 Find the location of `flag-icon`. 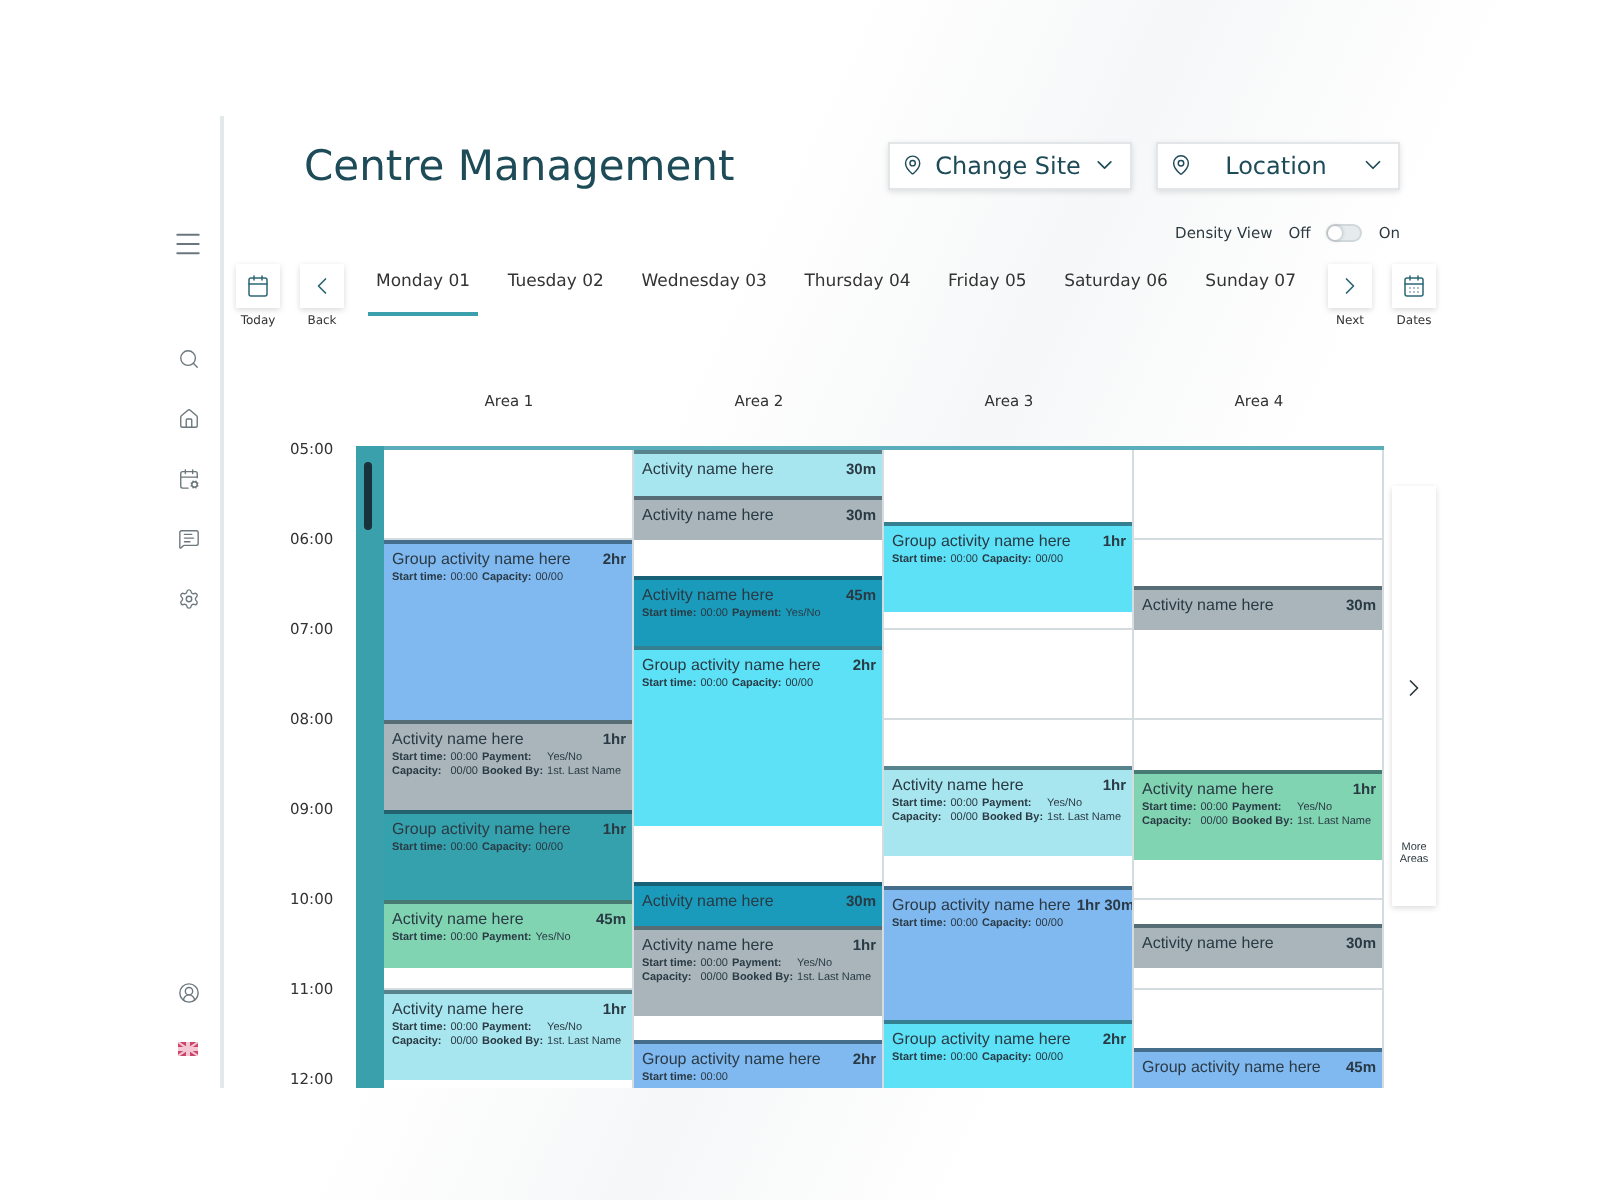

flag-icon is located at coordinates (188, 1049).